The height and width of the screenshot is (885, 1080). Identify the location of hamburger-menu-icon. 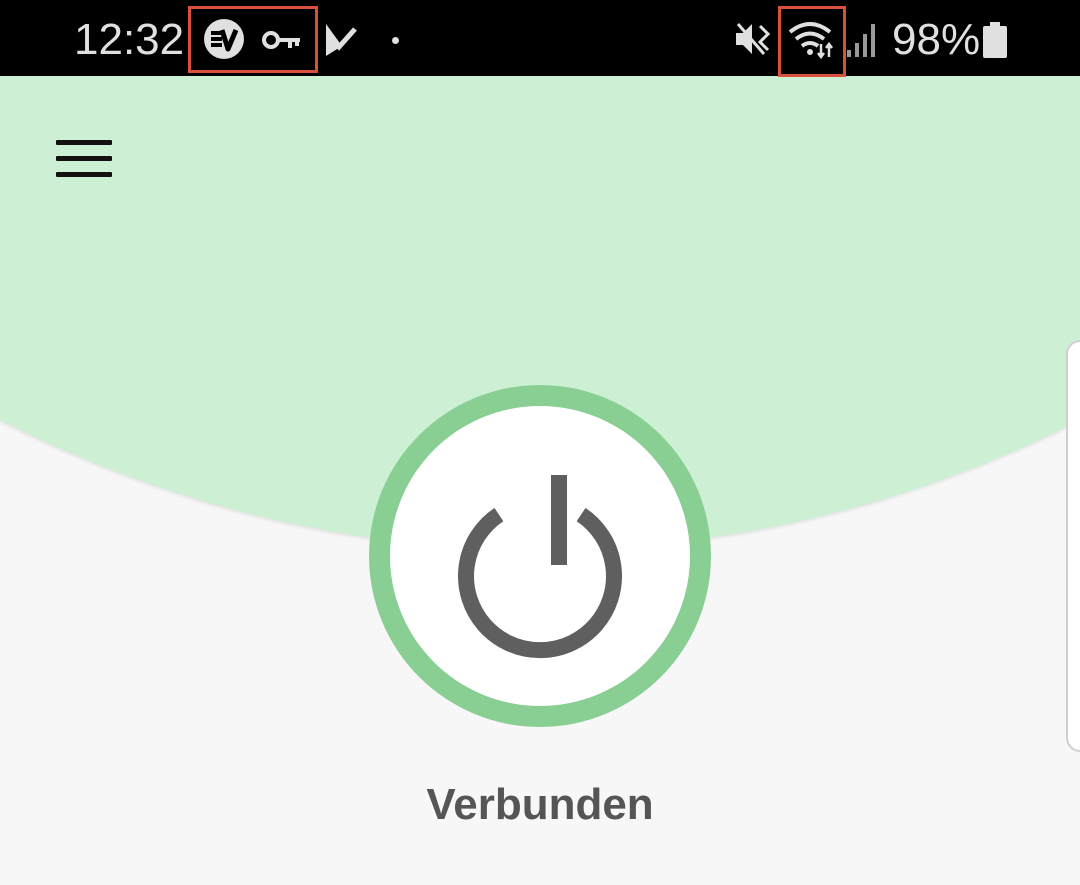
(84, 158).